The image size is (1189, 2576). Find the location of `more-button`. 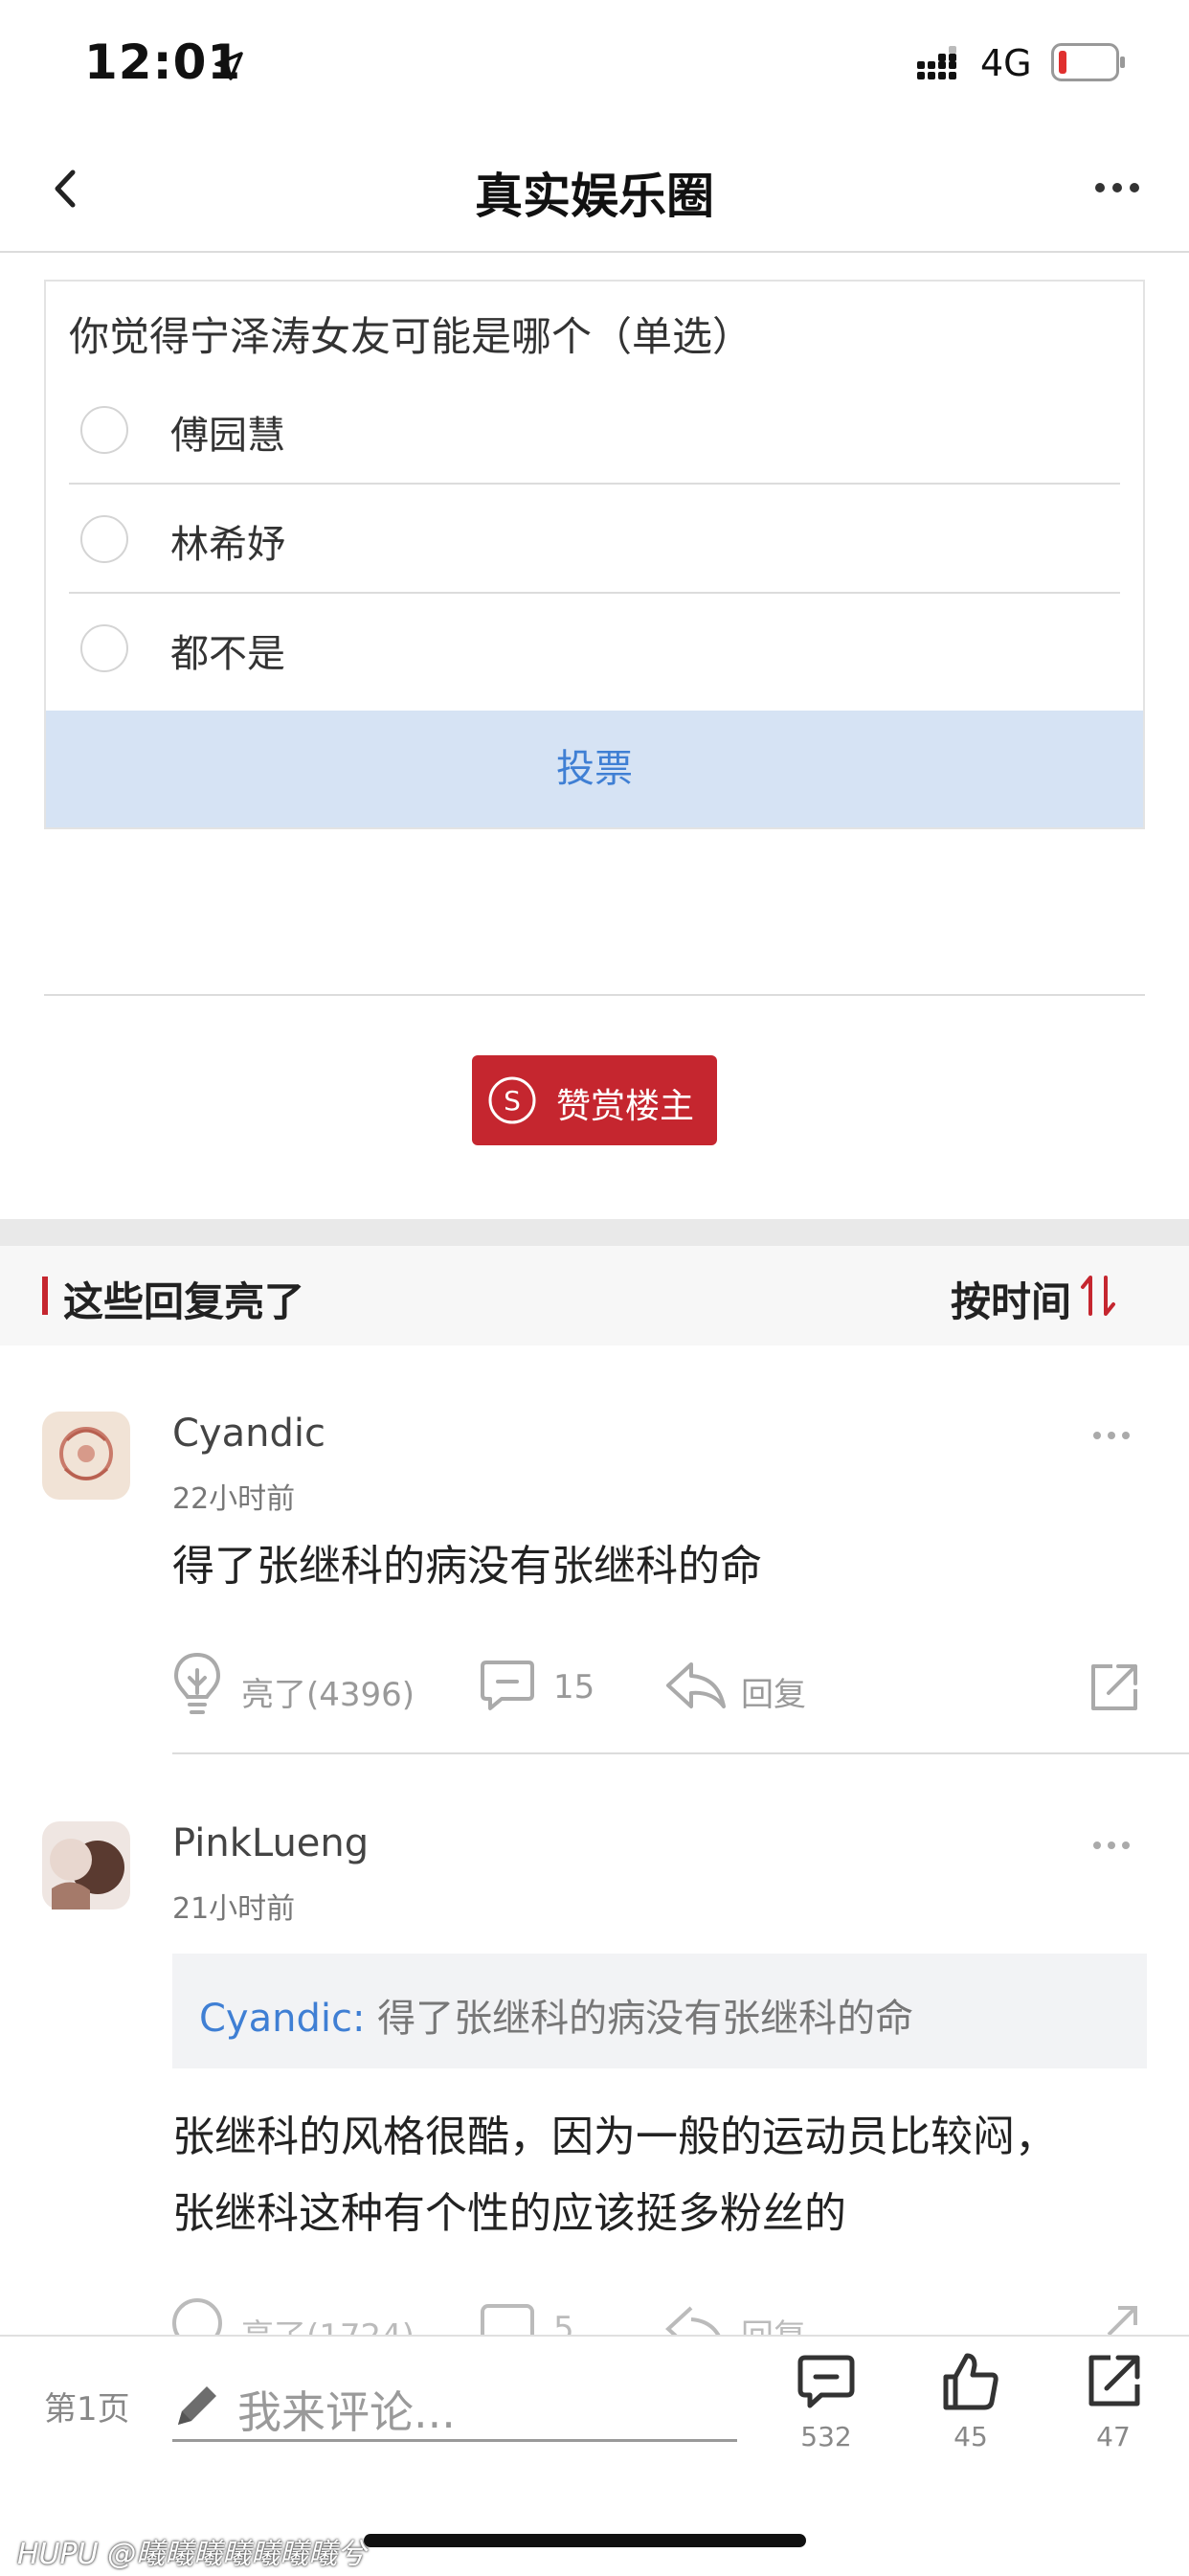

more-button is located at coordinates (1117, 187).